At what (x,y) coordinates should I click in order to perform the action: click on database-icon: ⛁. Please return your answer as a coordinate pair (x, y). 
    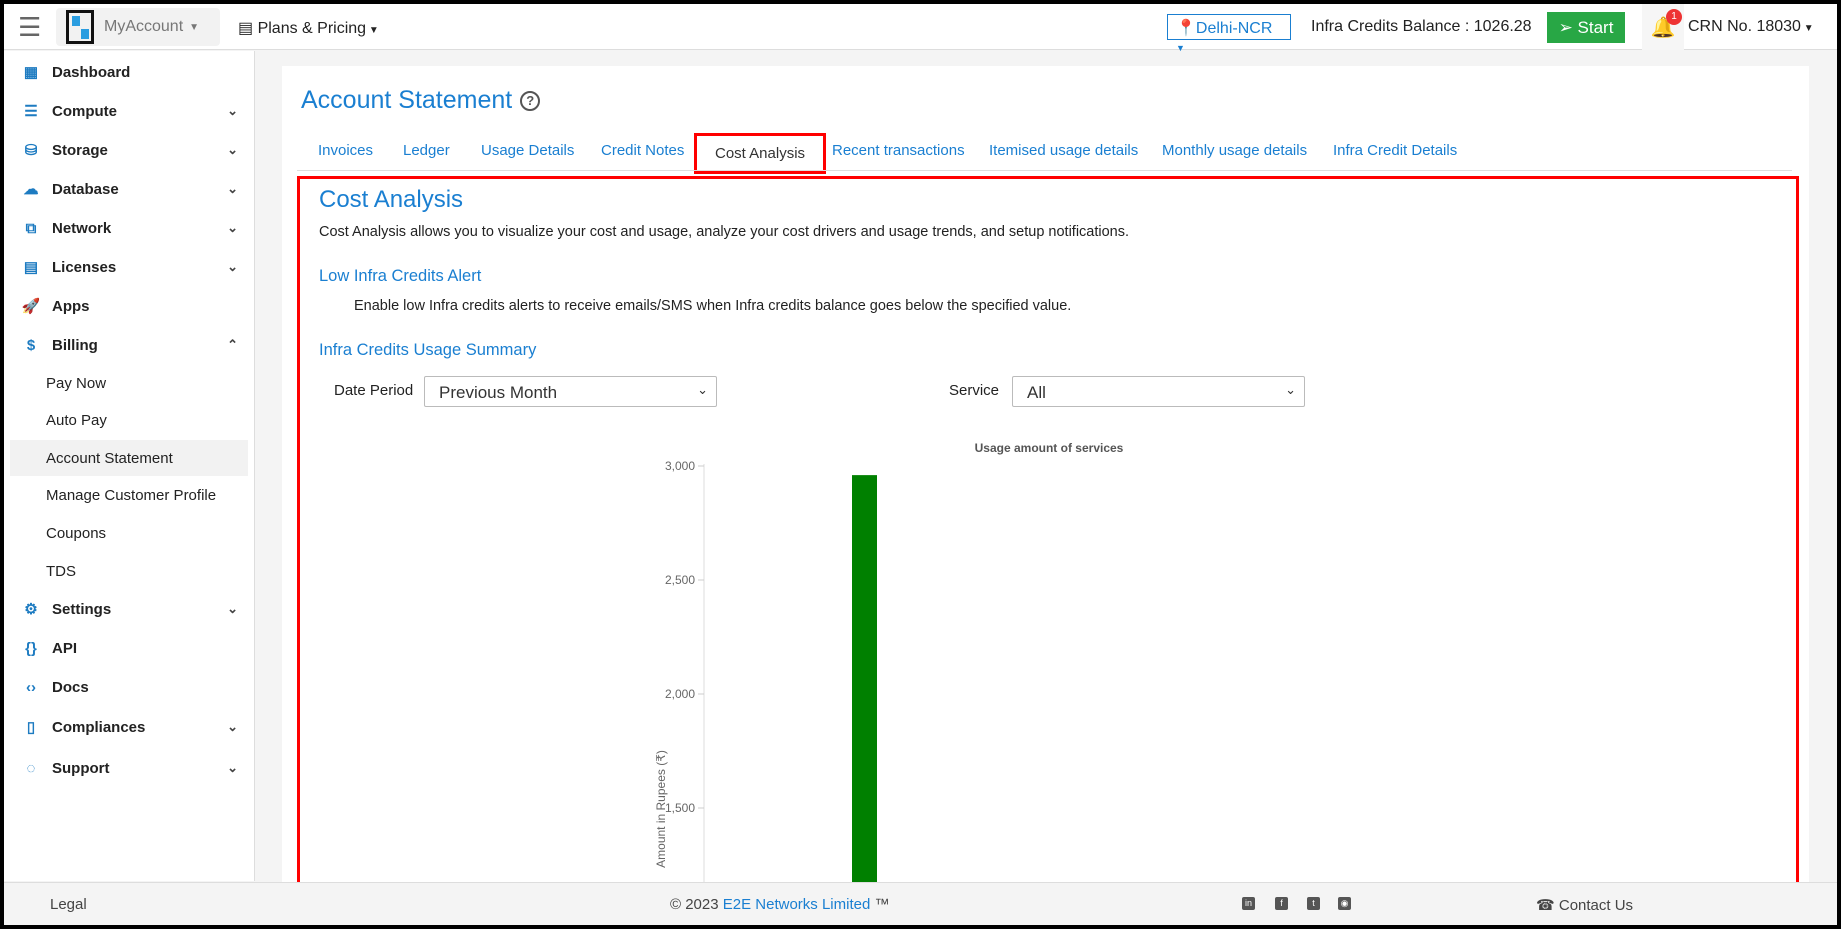
    Looking at the image, I should click on (31, 150).